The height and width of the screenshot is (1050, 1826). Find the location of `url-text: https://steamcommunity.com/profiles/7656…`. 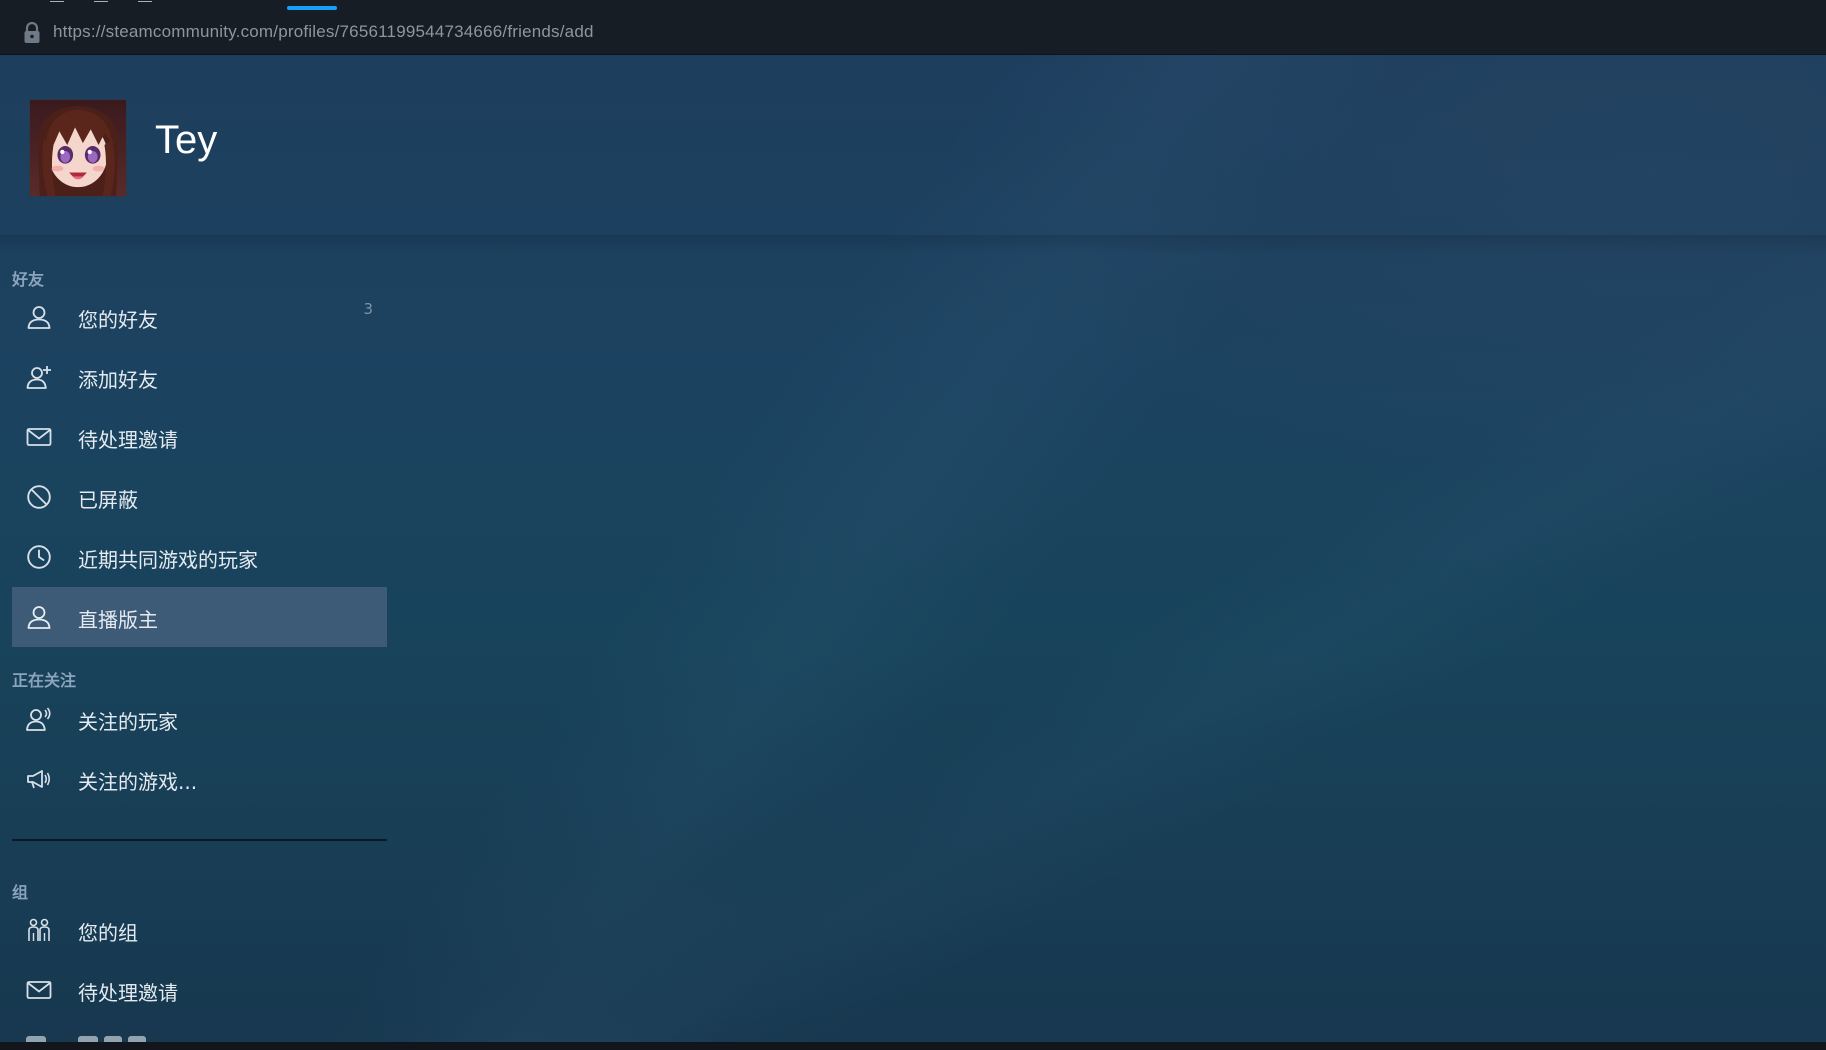

url-text: https://steamcommunity.com/profiles/7656… is located at coordinates (323, 32).